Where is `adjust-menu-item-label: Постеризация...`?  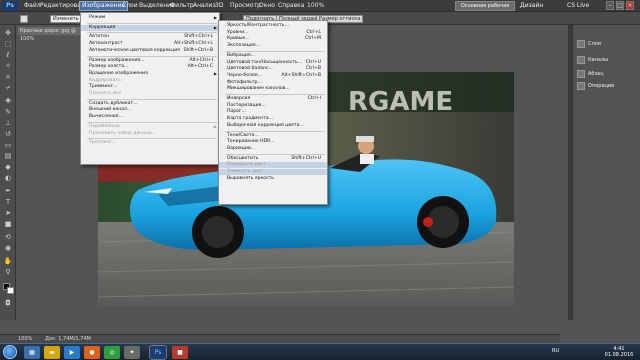 adjust-menu-item-label: Постеризация... is located at coordinates (246, 105).